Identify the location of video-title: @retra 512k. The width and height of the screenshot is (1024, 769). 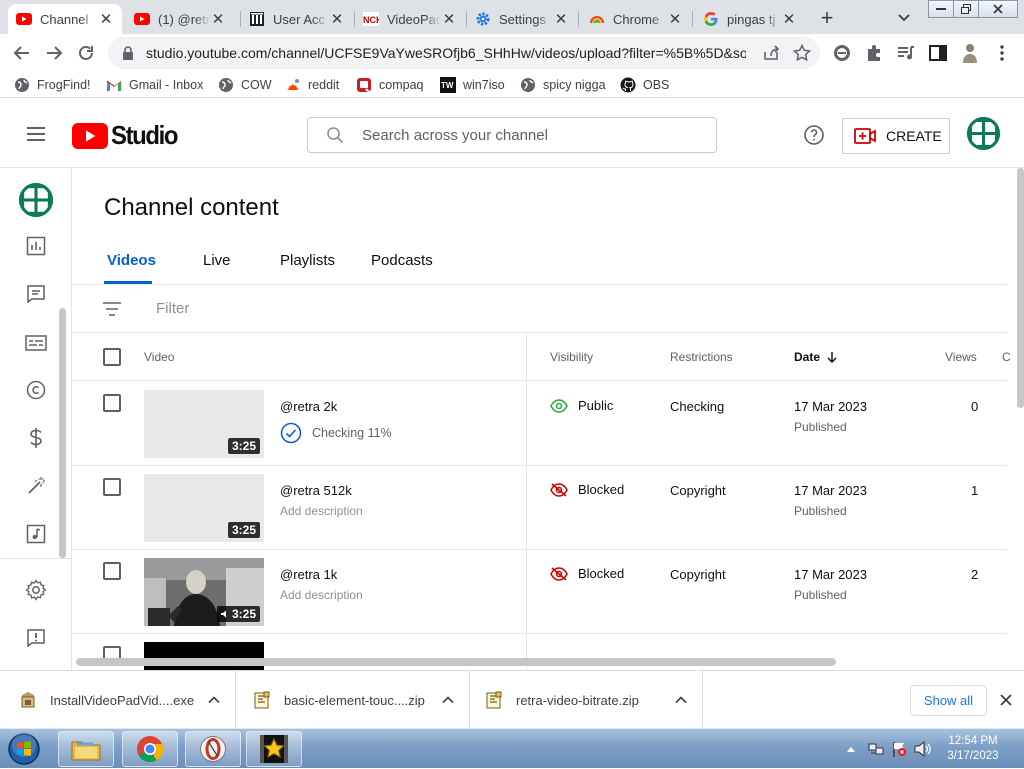
(316, 490).